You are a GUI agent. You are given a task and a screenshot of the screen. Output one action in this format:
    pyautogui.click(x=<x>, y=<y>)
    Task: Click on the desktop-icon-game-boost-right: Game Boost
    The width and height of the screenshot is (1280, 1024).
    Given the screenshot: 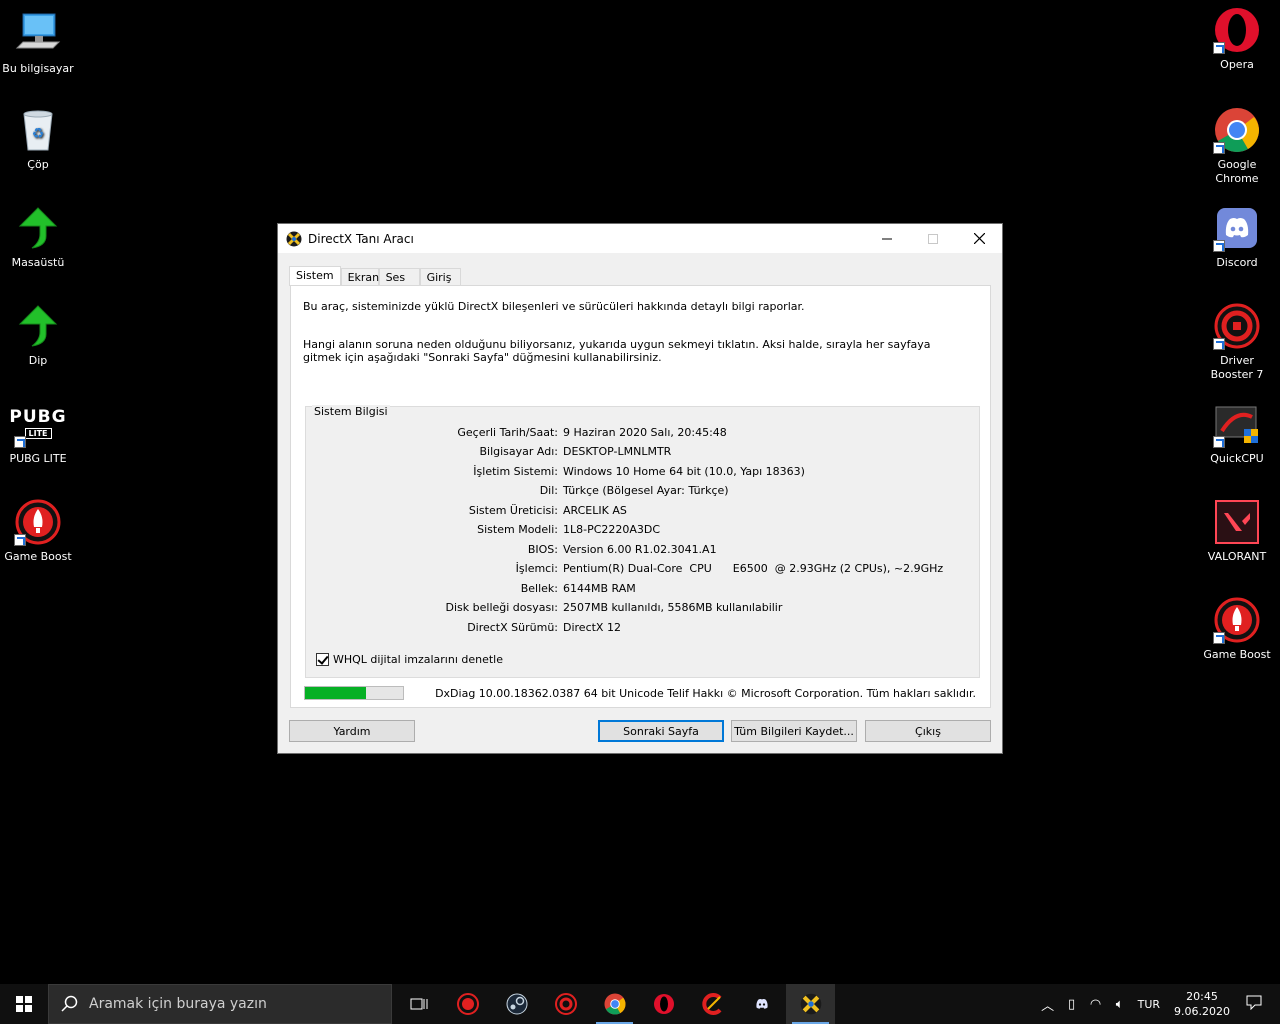 What is the action you would take?
    pyautogui.click(x=1237, y=629)
    